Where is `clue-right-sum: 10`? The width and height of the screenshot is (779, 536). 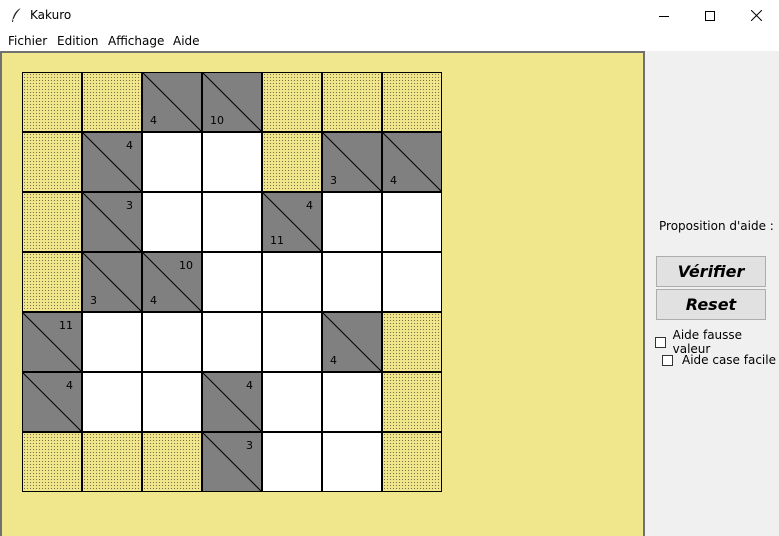
clue-right-sum: 10 is located at coordinates (186, 265).